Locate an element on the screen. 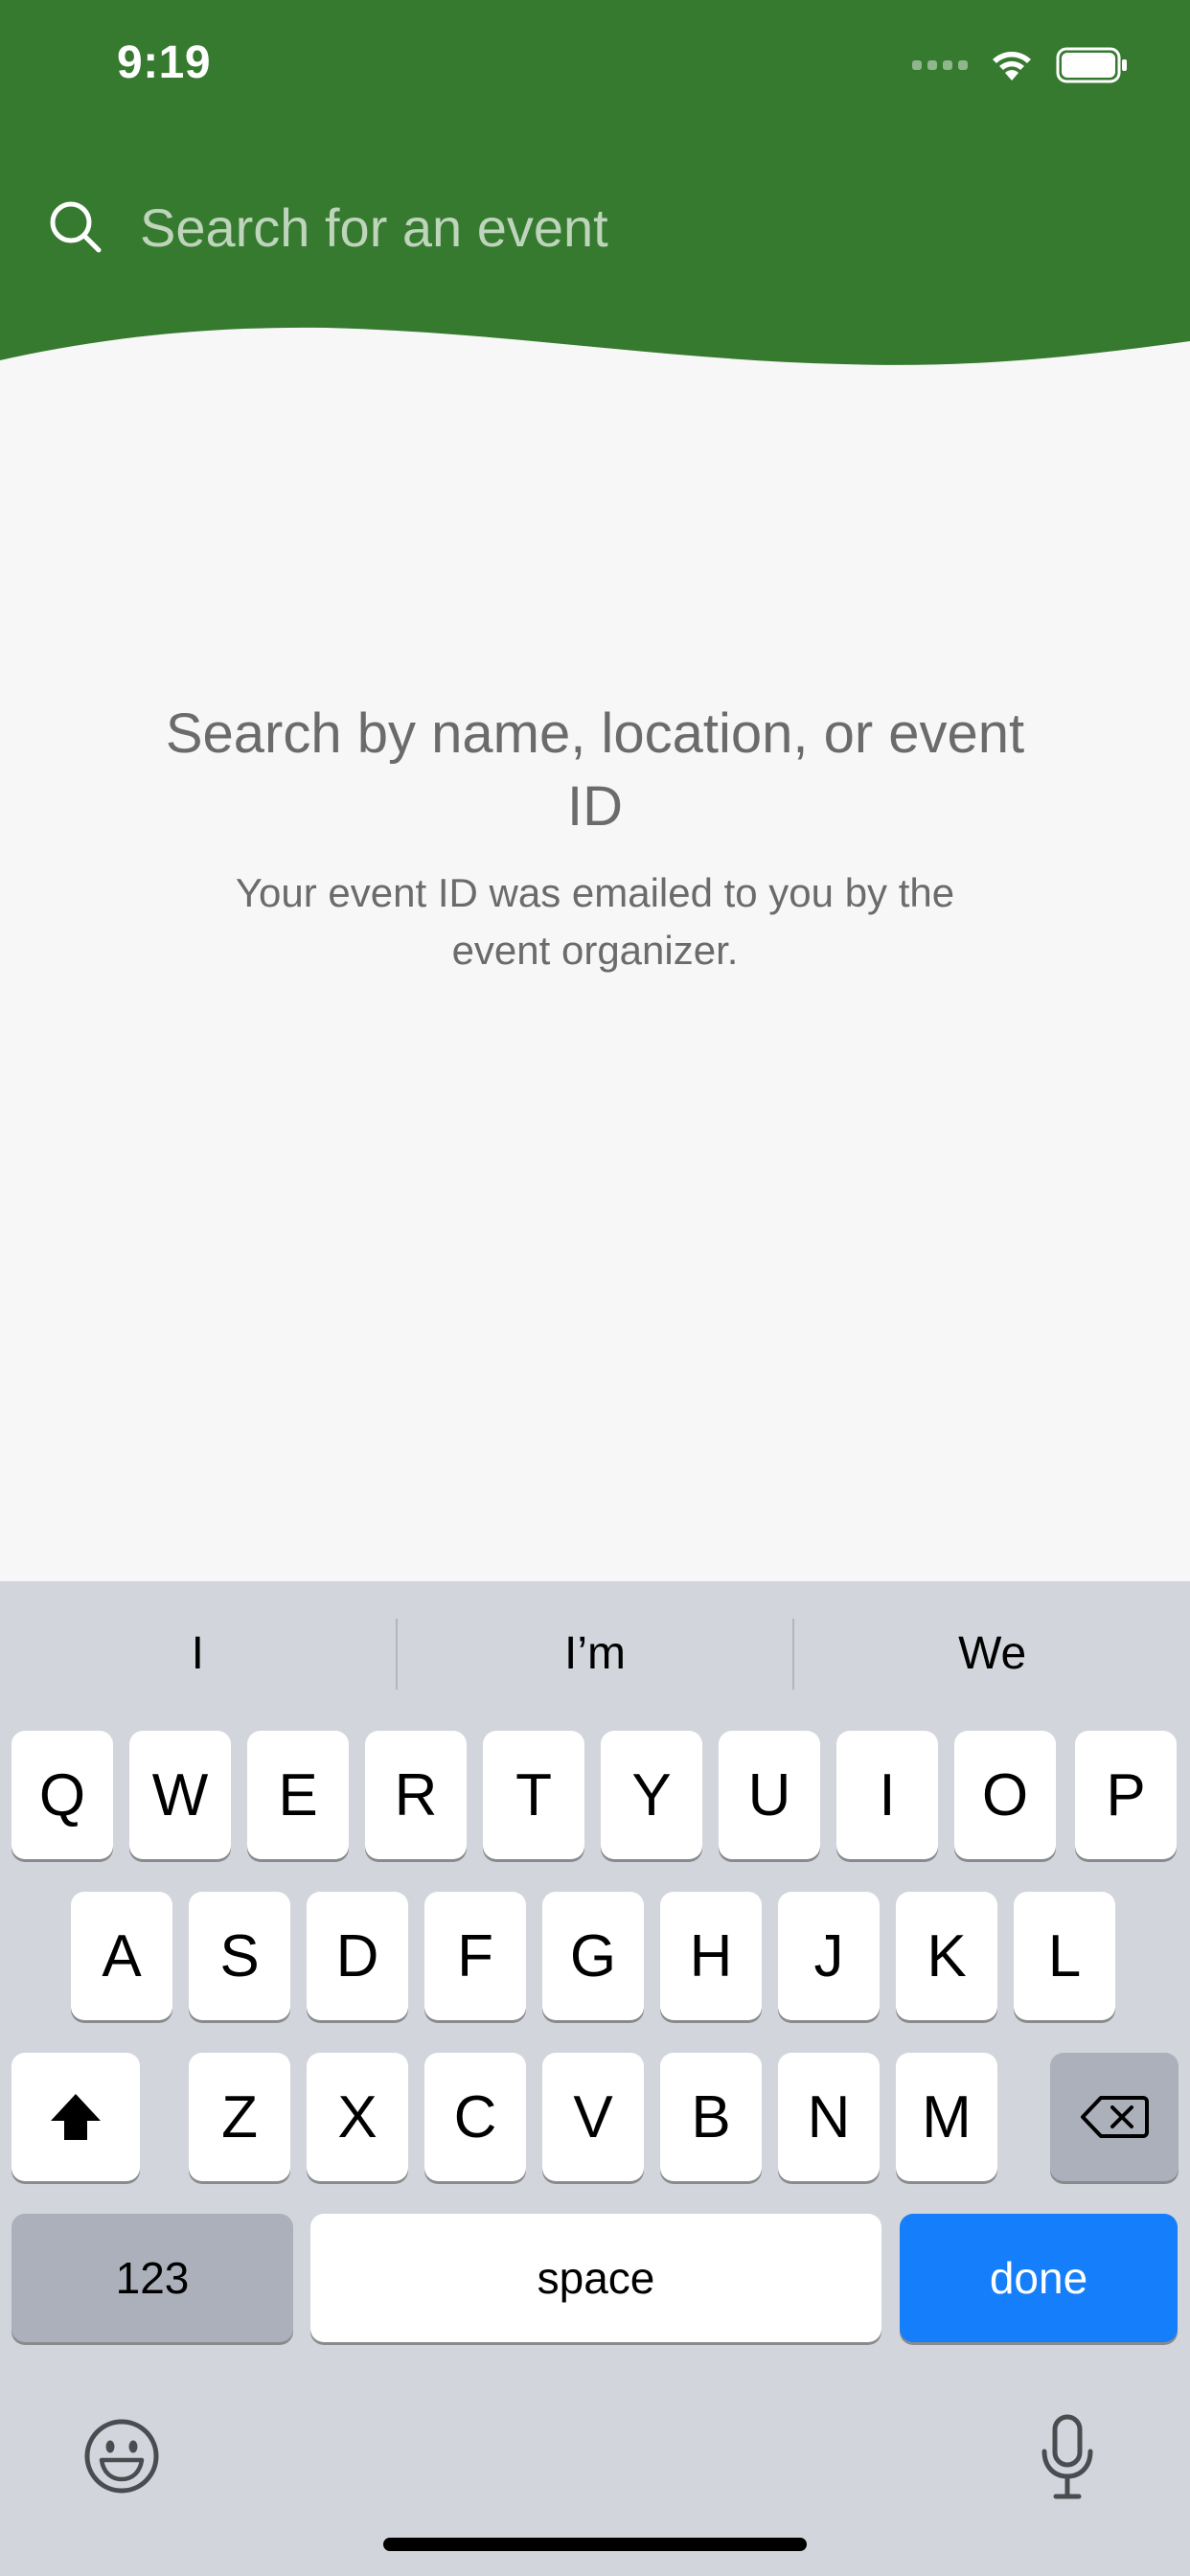  backspace-key is located at coordinates (1114, 2117).